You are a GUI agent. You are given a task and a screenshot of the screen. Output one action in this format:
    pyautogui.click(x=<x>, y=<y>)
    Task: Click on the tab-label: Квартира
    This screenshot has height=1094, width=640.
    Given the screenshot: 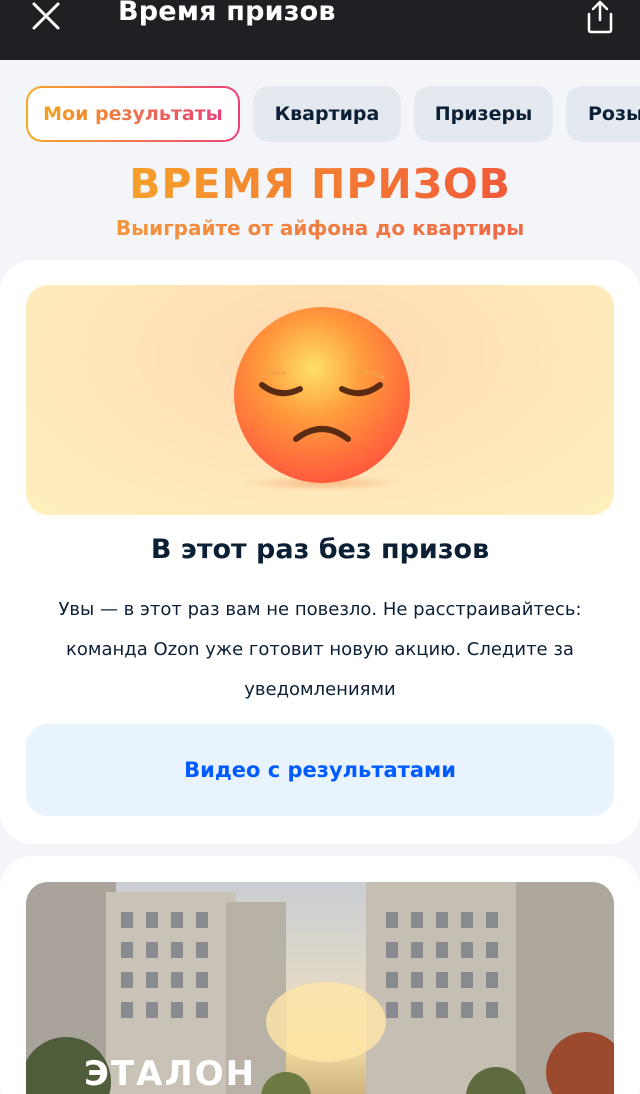 What is the action you would take?
    pyautogui.click(x=327, y=114)
    